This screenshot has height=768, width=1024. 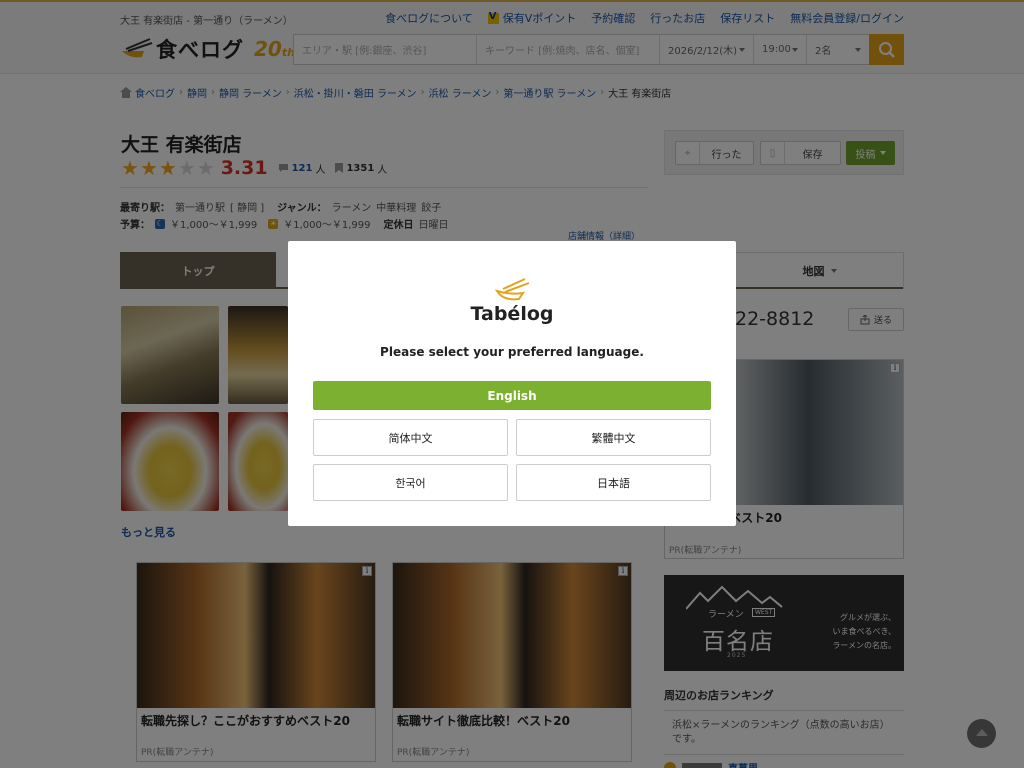 What do you see at coordinates (512, 289) in the screenshot?
I see `chopsticks-bowl-icon` at bounding box center [512, 289].